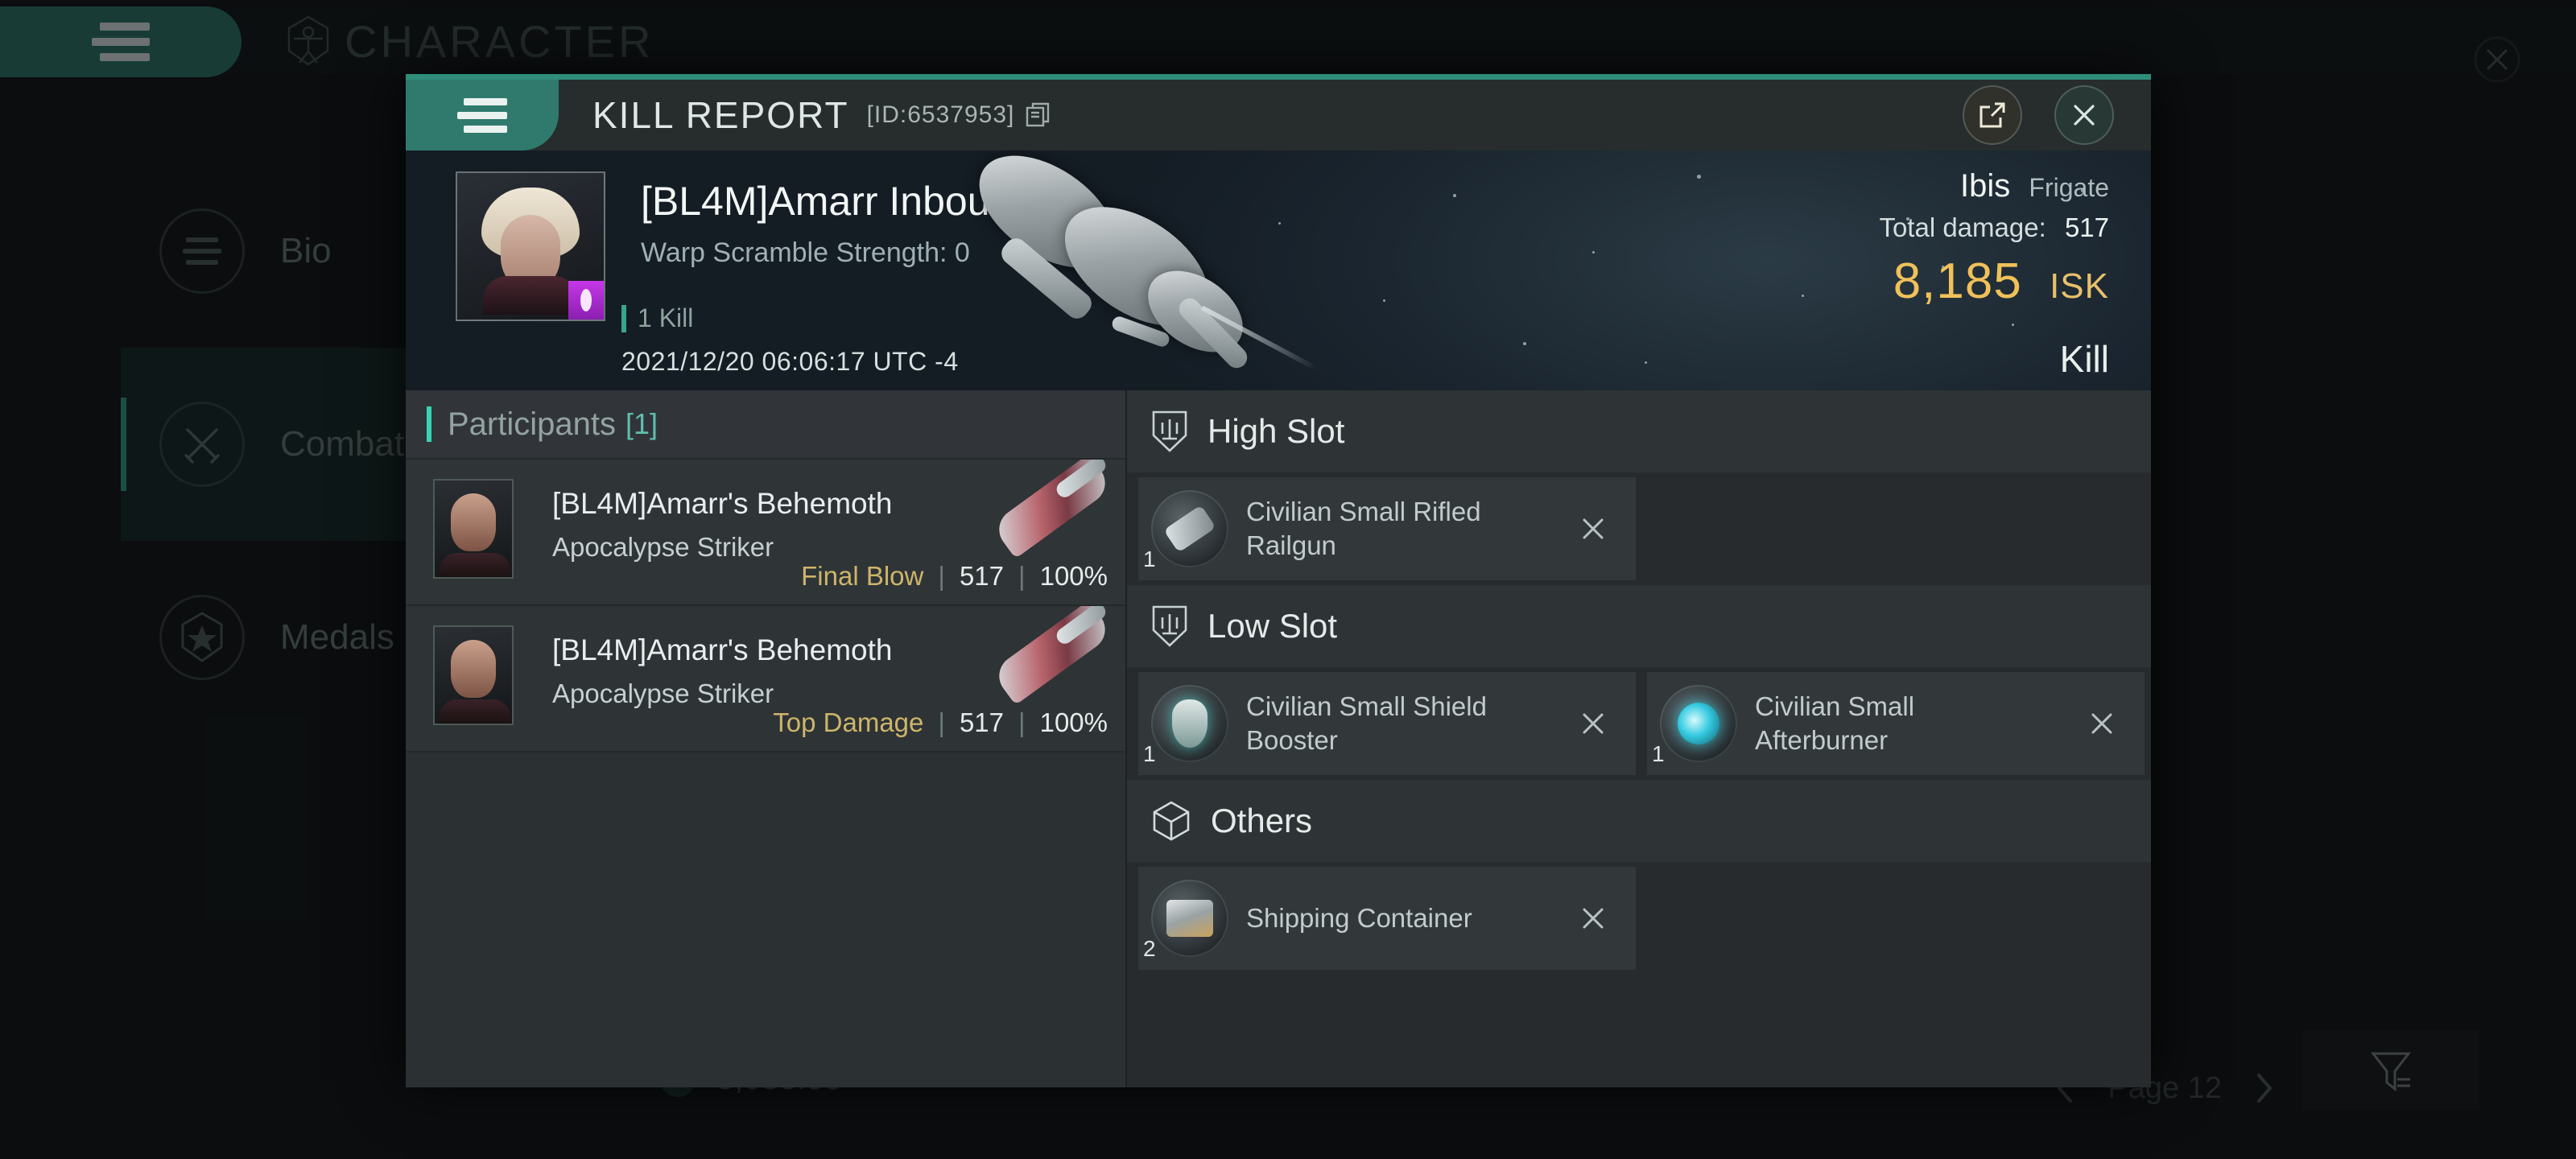 The height and width of the screenshot is (1159, 2576). What do you see at coordinates (1149, 948) in the screenshot?
I see `item-quantity: 2` at bounding box center [1149, 948].